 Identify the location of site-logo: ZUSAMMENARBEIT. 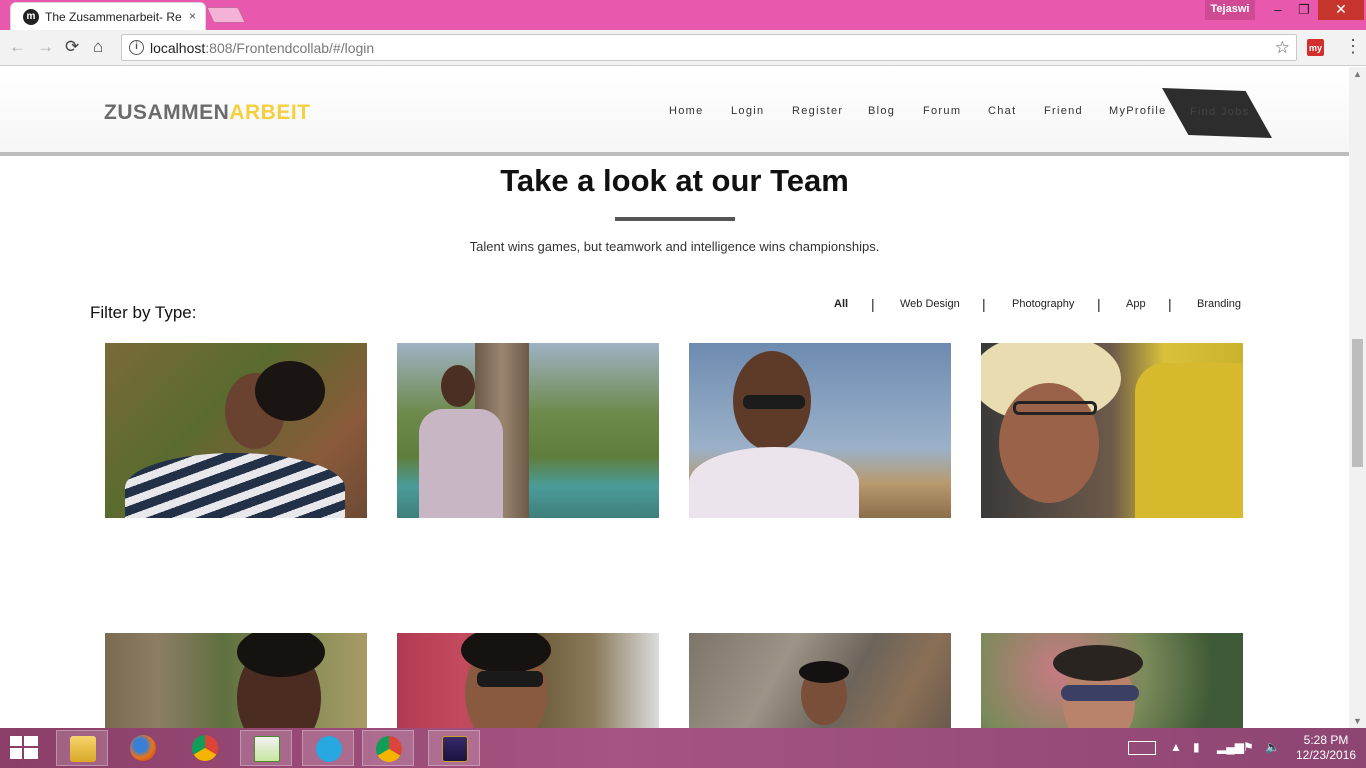
(207, 113).